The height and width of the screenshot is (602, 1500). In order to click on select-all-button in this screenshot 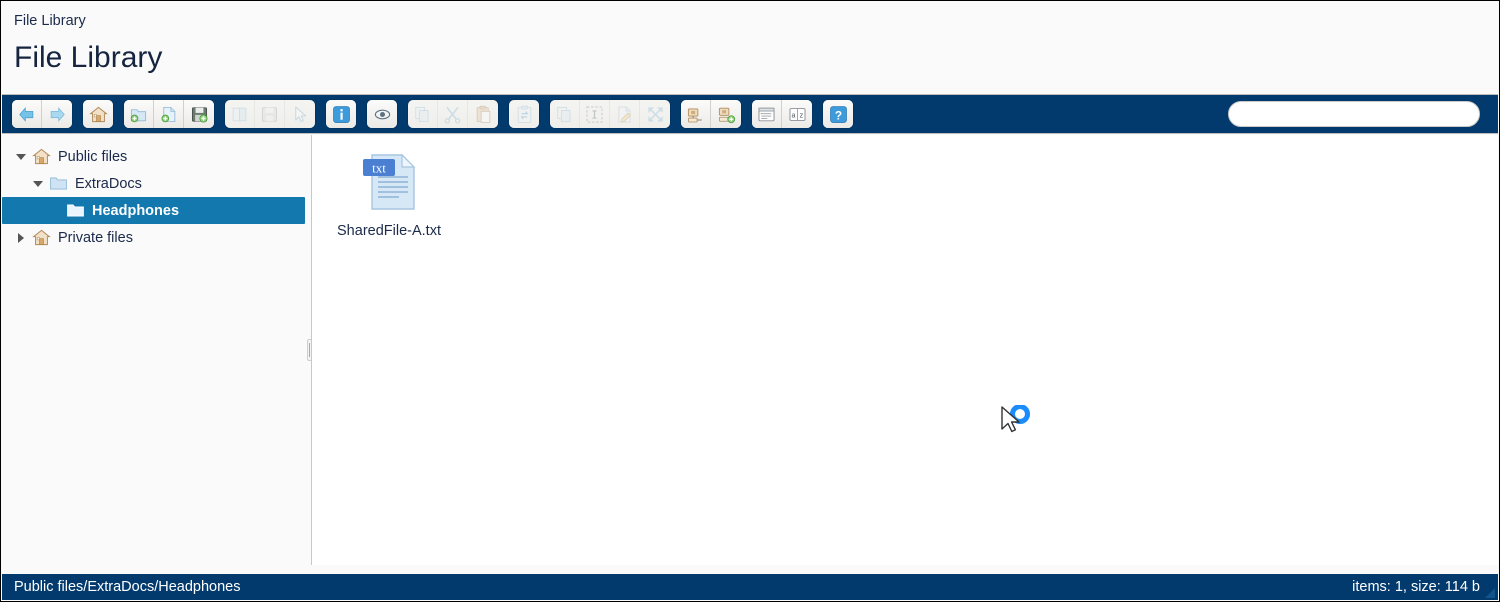, I will do `click(595, 114)`.